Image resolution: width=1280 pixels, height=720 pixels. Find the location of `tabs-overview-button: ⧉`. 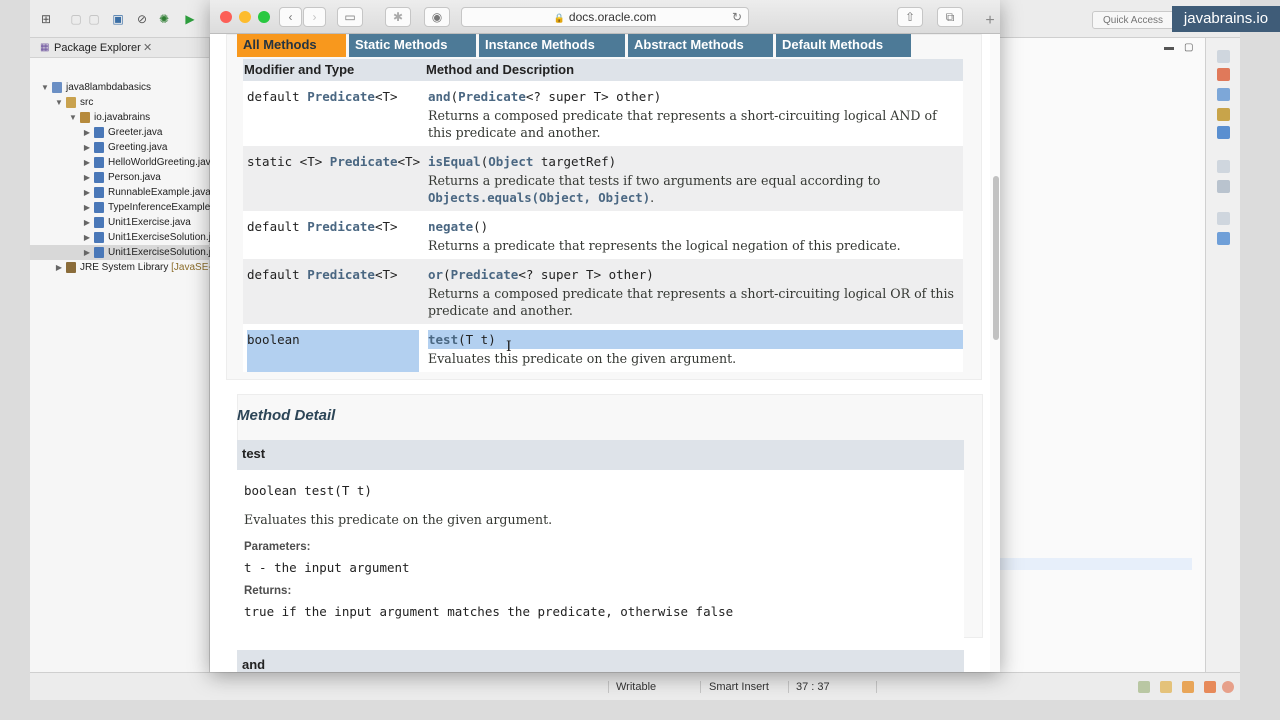

tabs-overview-button: ⧉ is located at coordinates (950, 17).